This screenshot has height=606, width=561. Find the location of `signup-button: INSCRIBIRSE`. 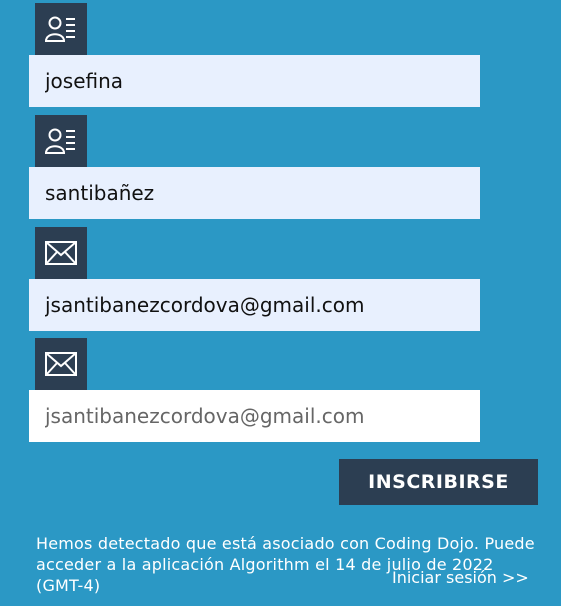

signup-button: INSCRIBIRSE is located at coordinates (438, 482).